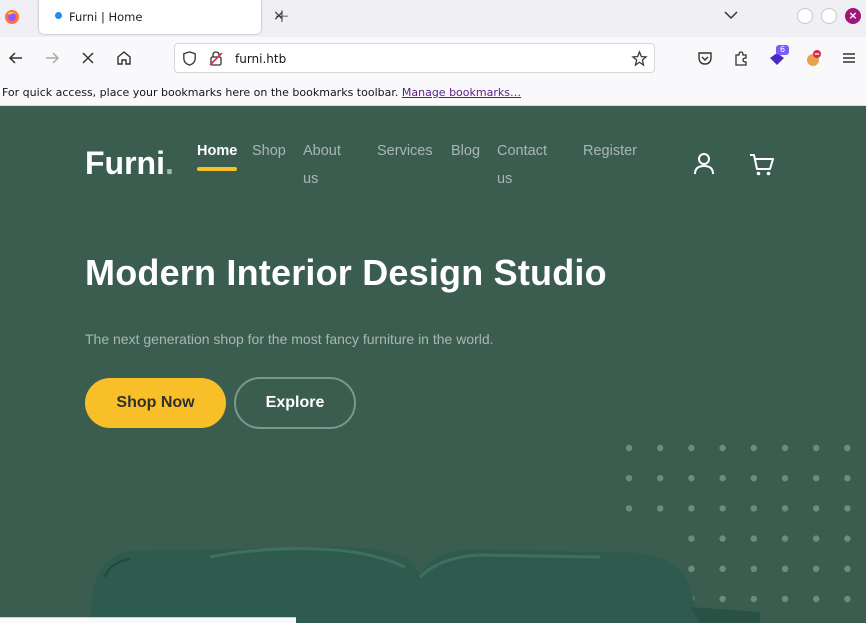 Image resolution: width=866 pixels, height=623 pixels. What do you see at coordinates (260, 59) in the screenshot?
I see `url-text: furni.htb` at bounding box center [260, 59].